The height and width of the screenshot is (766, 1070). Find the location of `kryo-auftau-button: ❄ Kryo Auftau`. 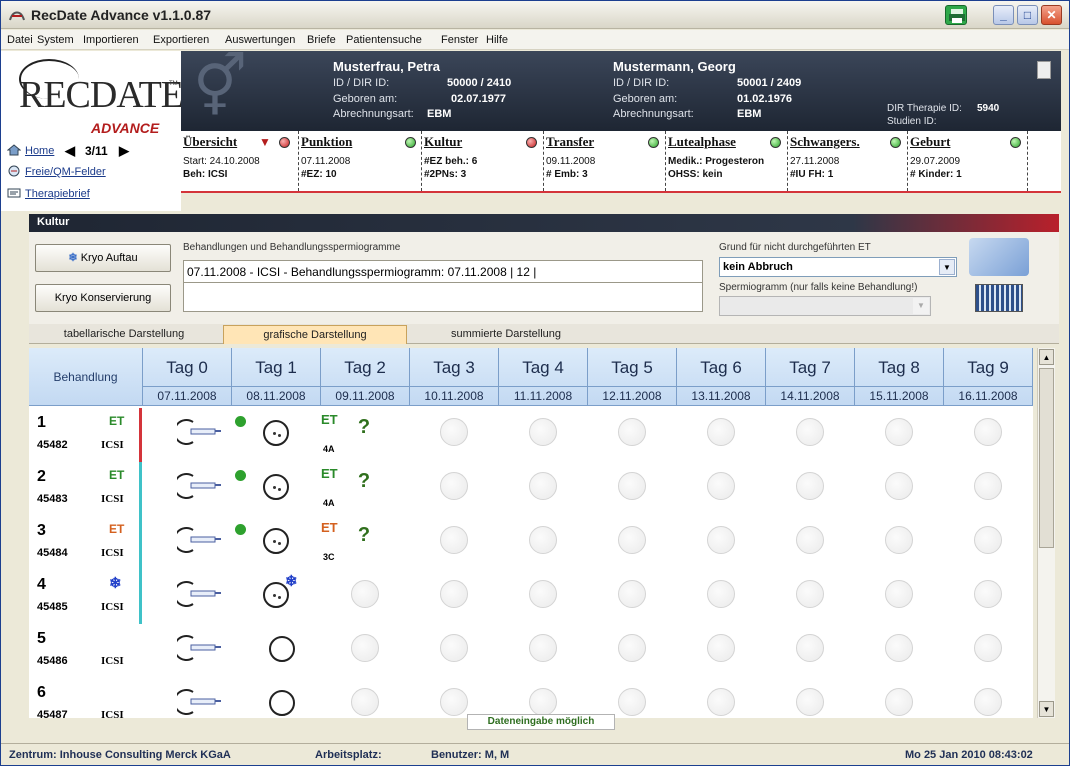

kryo-auftau-button: ❄ Kryo Auftau is located at coordinates (103, 258).